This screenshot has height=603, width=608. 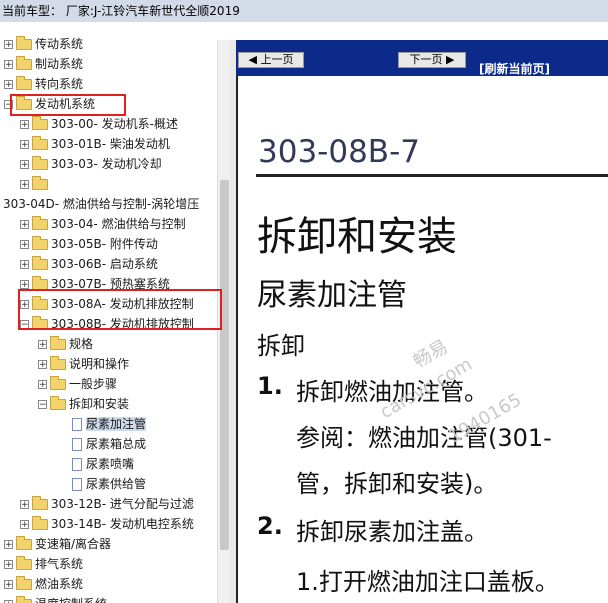 I want to click on procedure-title: 拆卸, so click(x=281, y=346).